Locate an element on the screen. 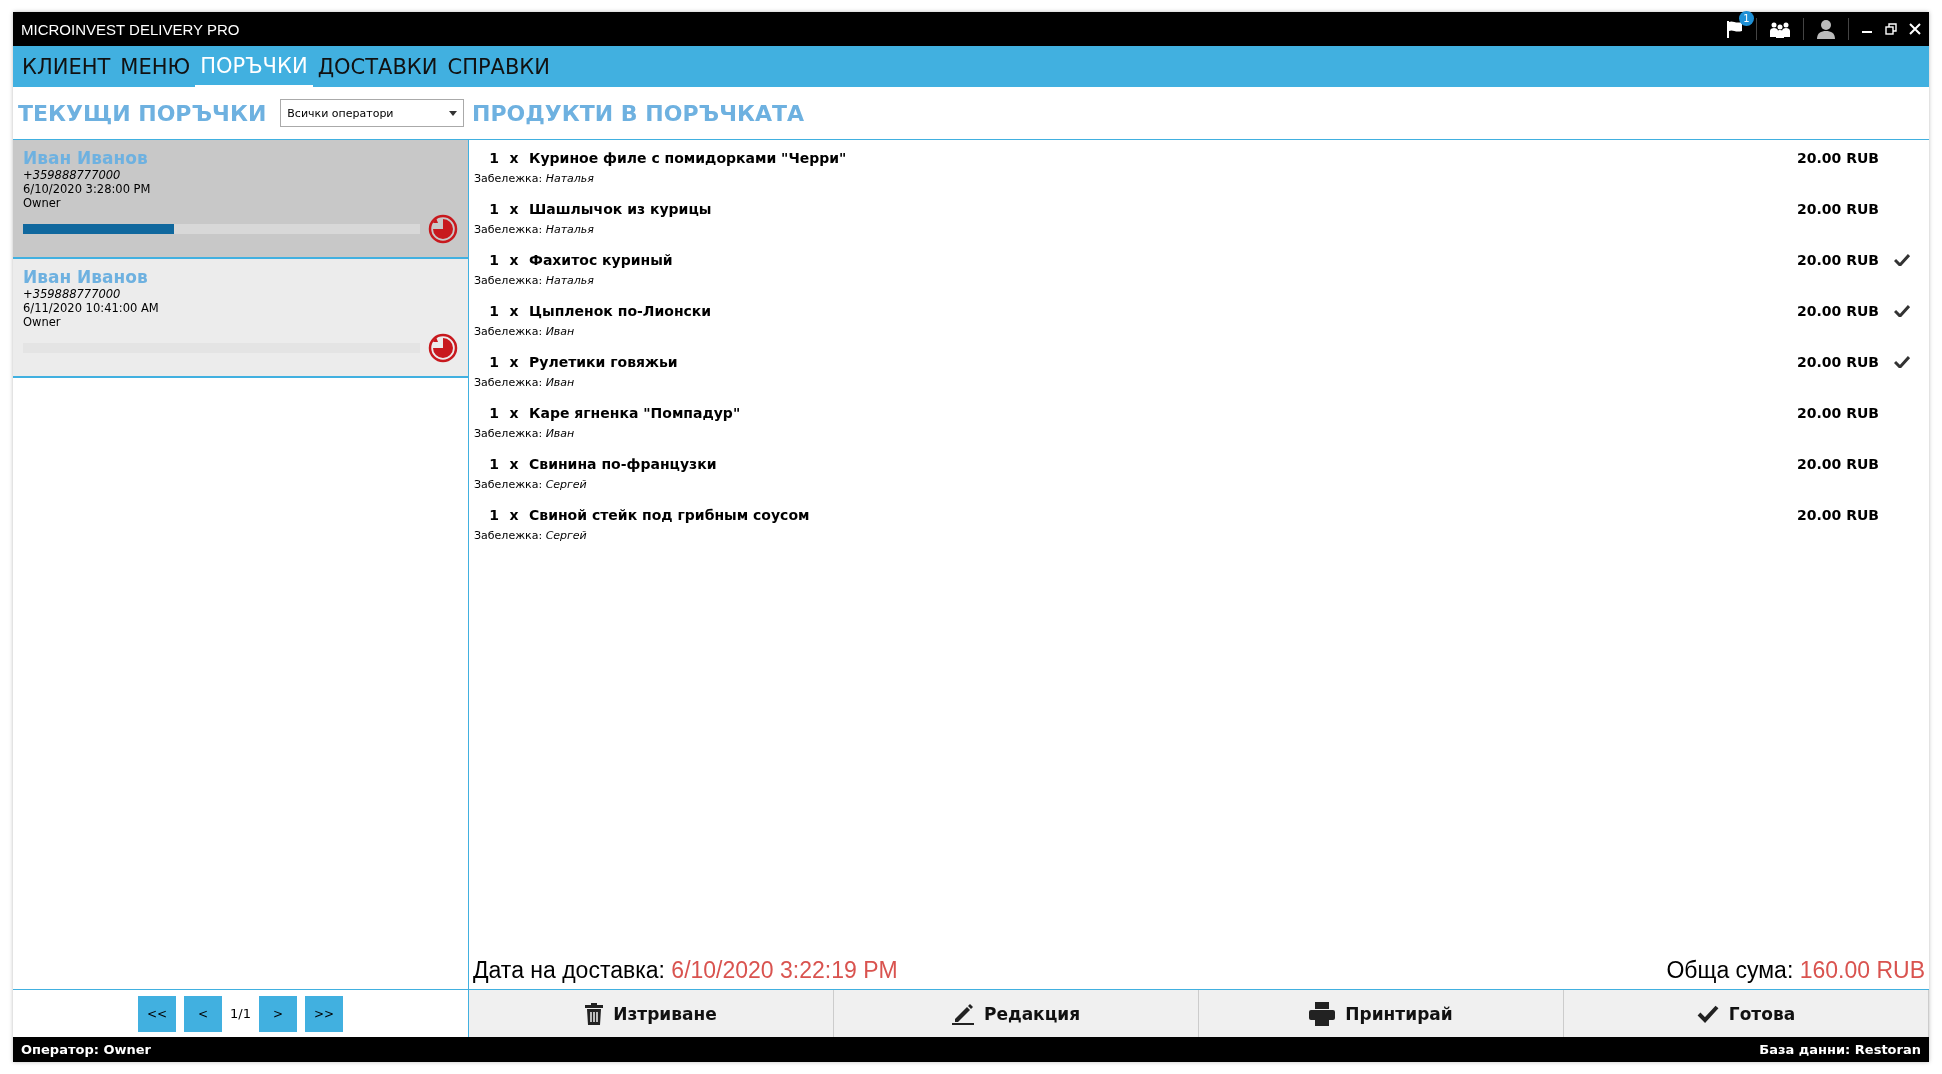  restore-icon is located at coordinates (1891, 29).